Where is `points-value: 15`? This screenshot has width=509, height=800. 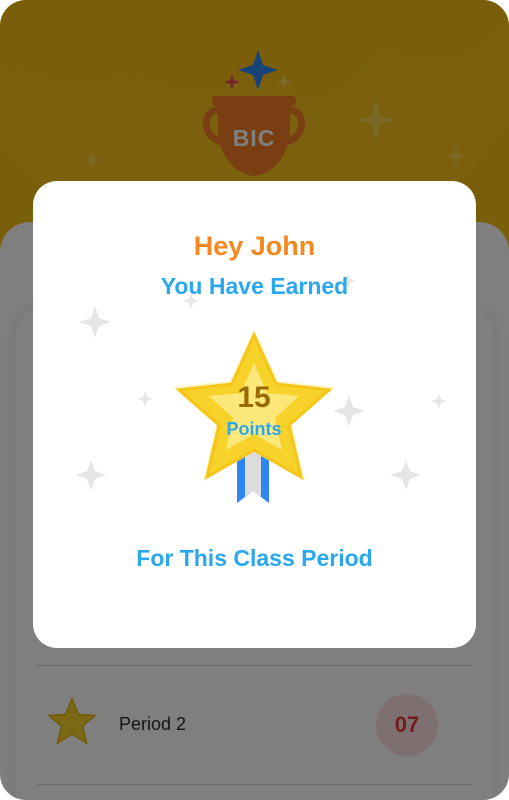 points-value: 15 is located at coordinates (254, 397).